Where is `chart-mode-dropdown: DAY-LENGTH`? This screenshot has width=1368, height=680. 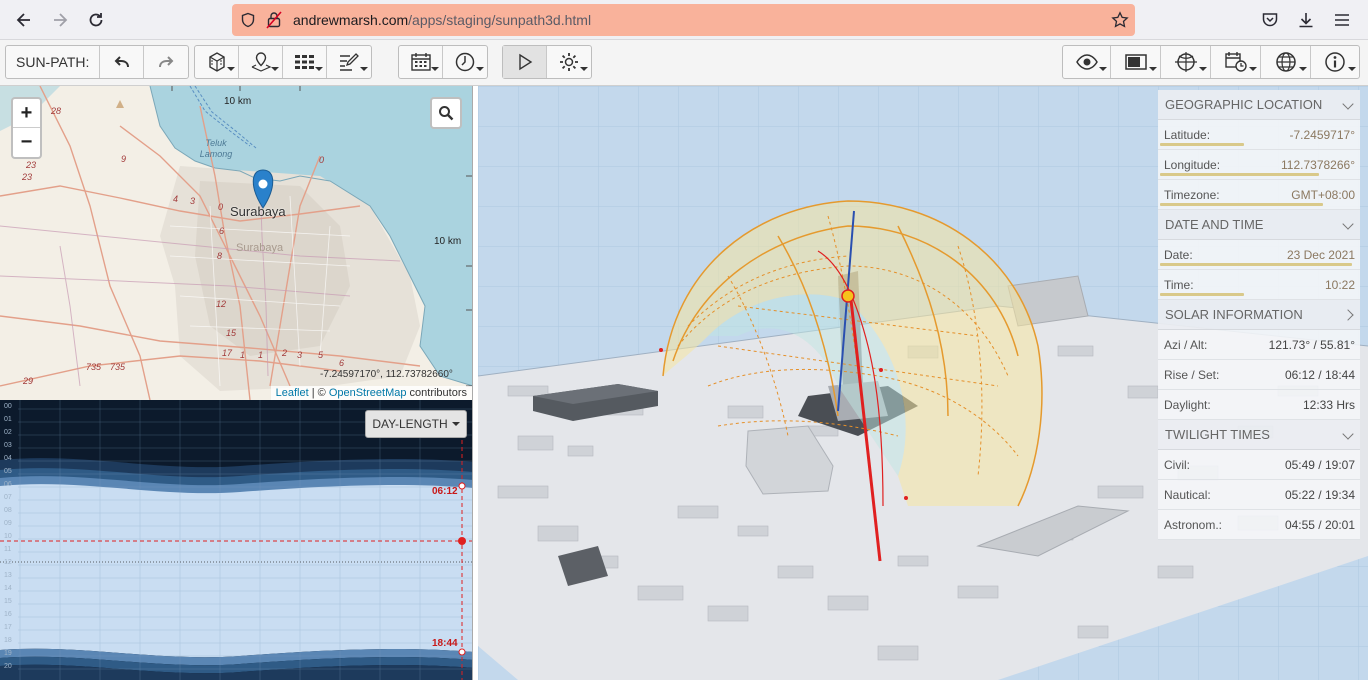
chart-mode-dropdown: DAY-LENGTH is located at coordinates (416, 424).